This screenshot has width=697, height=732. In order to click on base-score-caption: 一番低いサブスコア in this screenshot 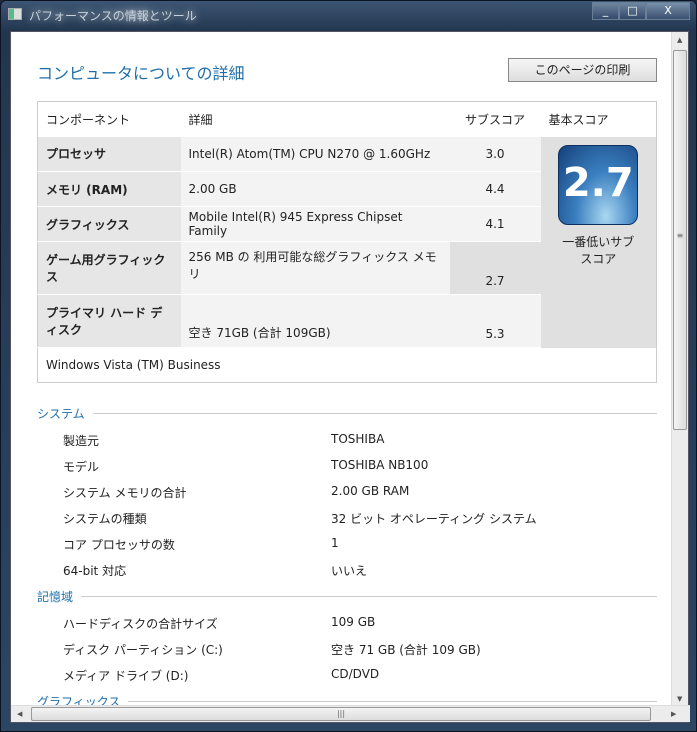, I will do `click(598, 250)`.